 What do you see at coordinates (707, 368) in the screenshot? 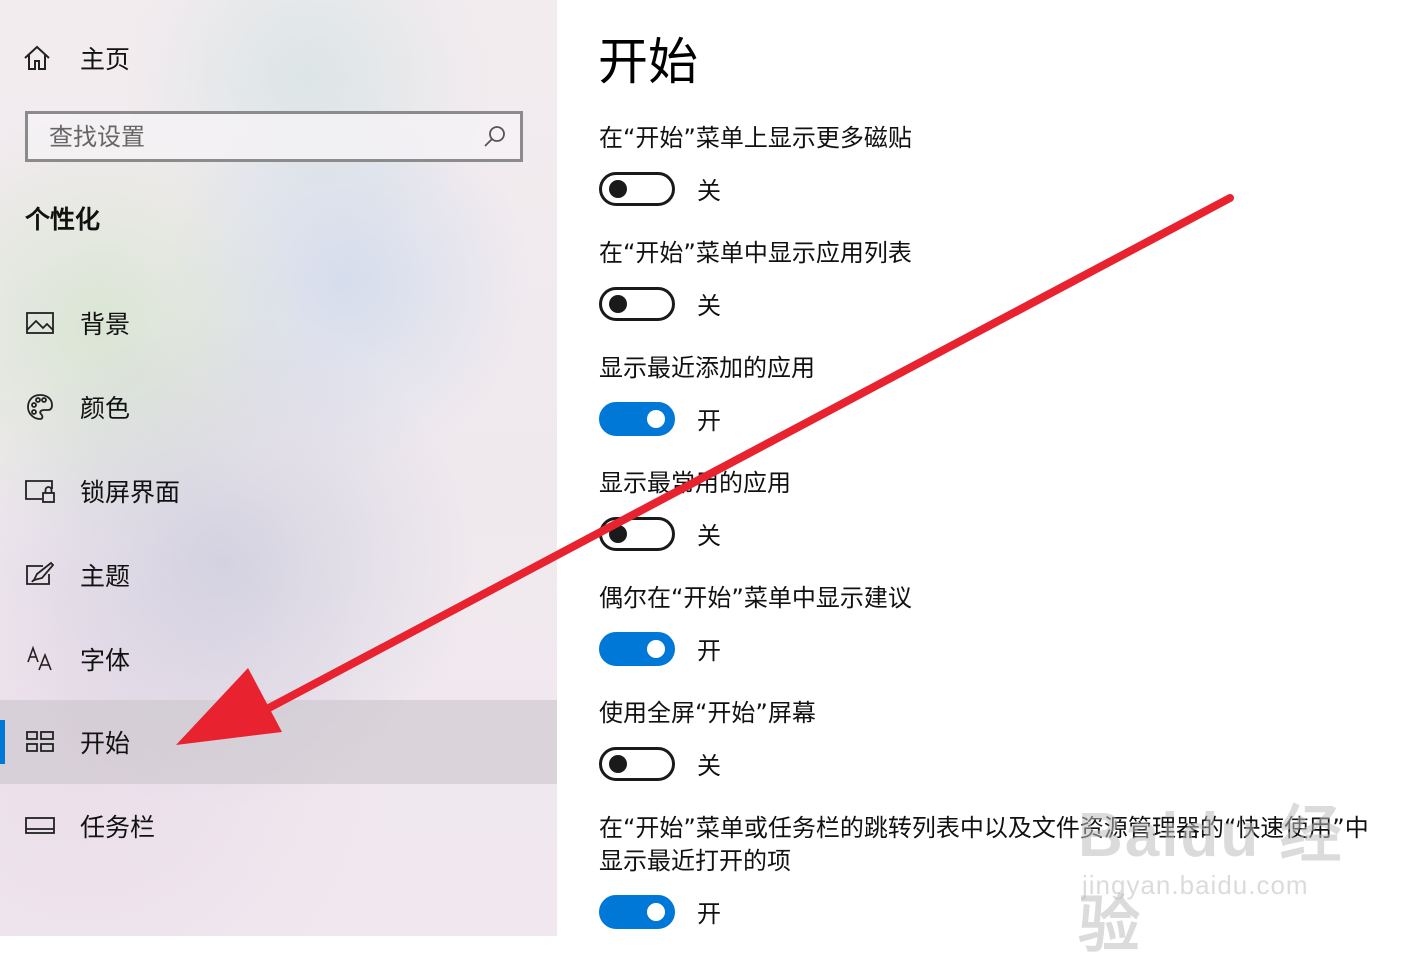
I see `setting-label: 显示最近添加的应用` at bounding box center [707, 368].